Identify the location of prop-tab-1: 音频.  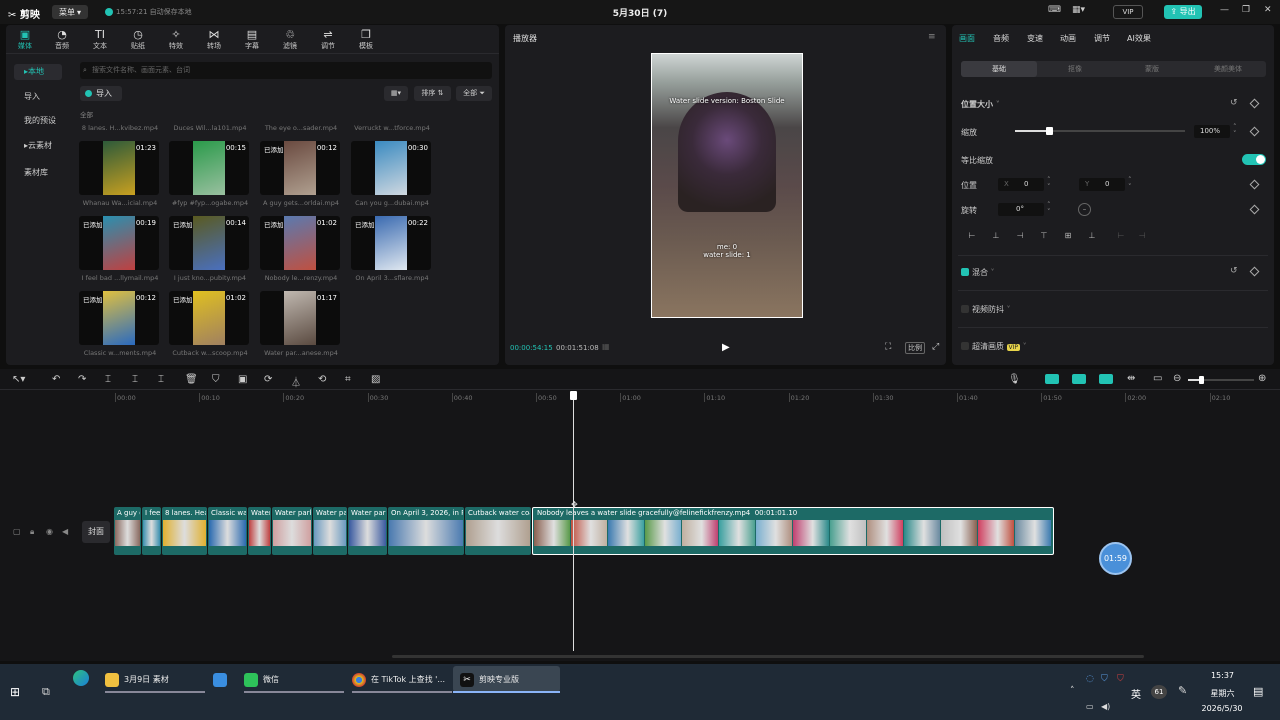
(1001, 38).